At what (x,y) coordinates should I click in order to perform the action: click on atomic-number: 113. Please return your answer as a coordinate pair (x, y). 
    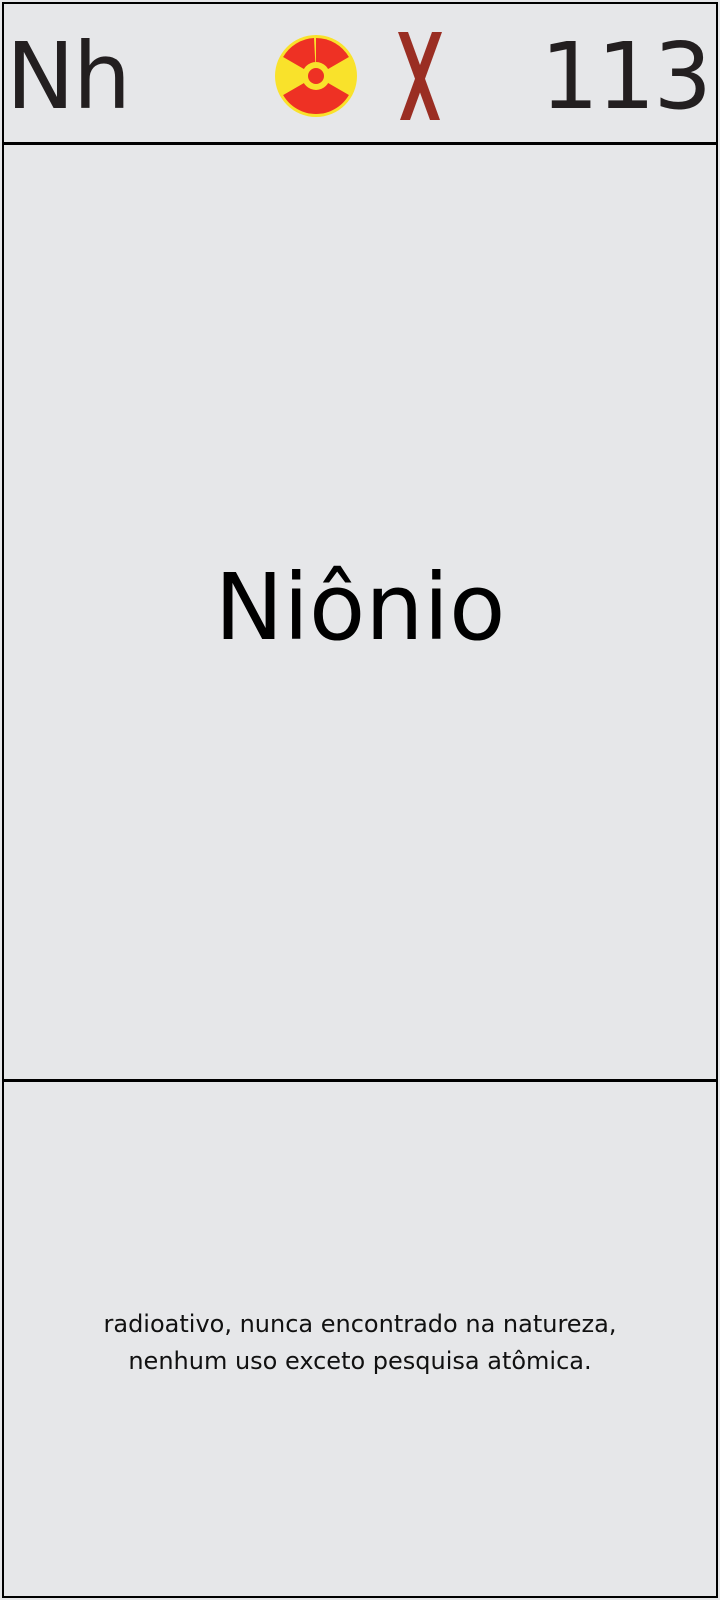
    Looking at the image, I should click on (626, 76).